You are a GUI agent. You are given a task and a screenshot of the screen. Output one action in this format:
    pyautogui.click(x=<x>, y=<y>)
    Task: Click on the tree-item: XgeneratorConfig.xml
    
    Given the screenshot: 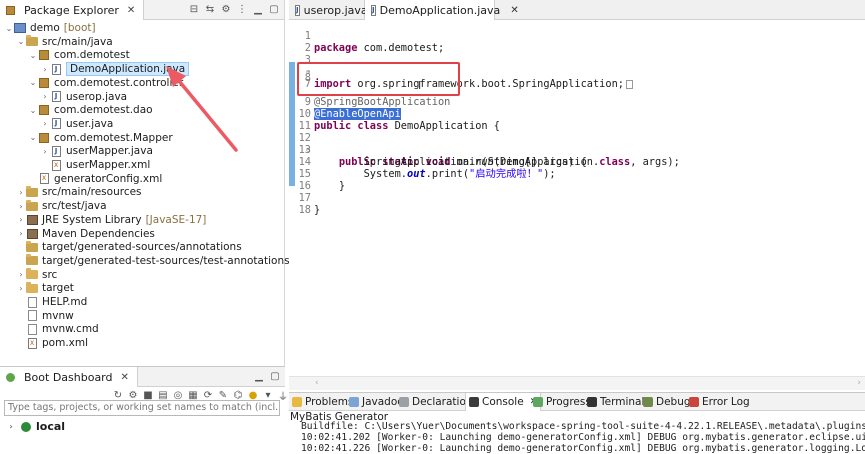 What is the action you would take?
    pyautogui.click(x=95, y=179)
    